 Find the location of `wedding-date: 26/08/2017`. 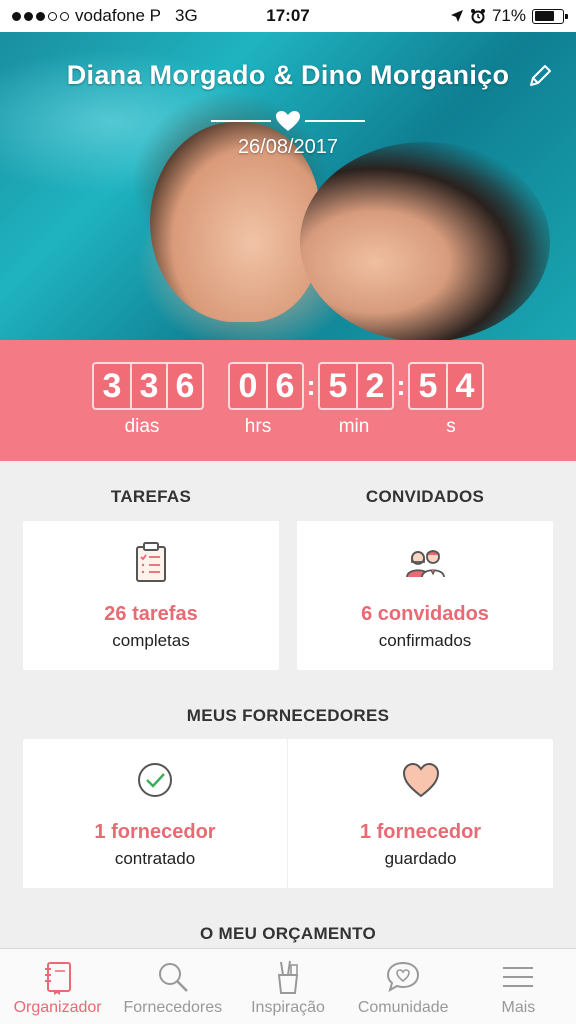

wedding-date: 26/08/2017 is located at coordinates (288, 147).